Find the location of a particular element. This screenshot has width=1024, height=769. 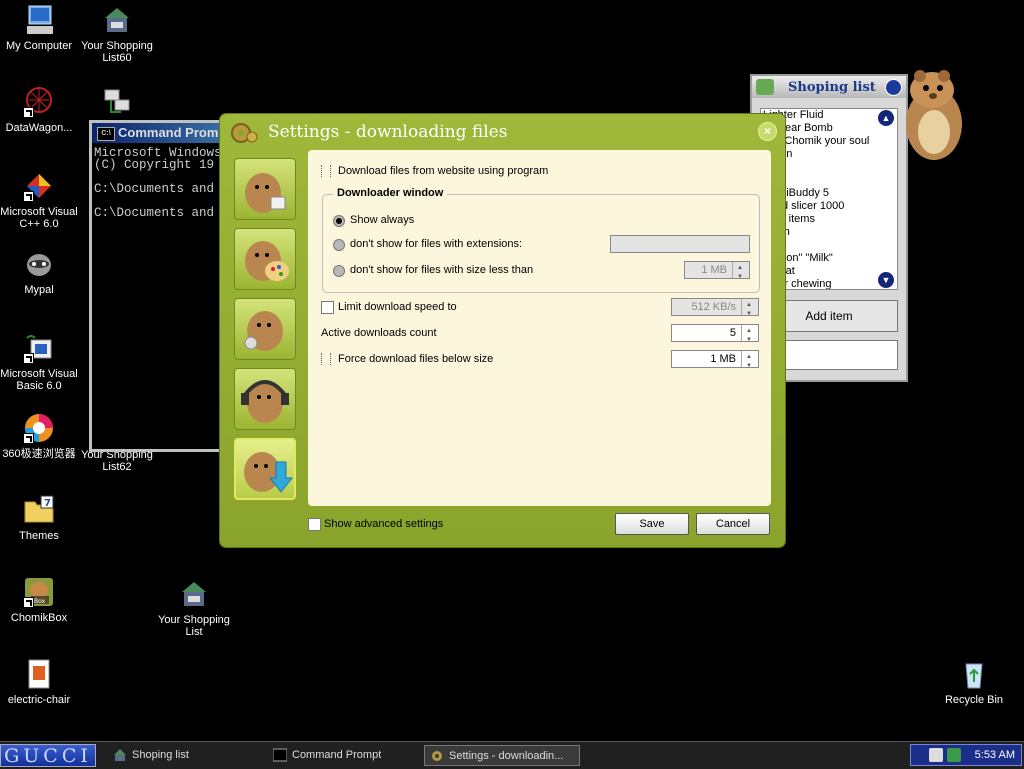

task-shopping-list: Shoping list is located at coordinates (186, 755).